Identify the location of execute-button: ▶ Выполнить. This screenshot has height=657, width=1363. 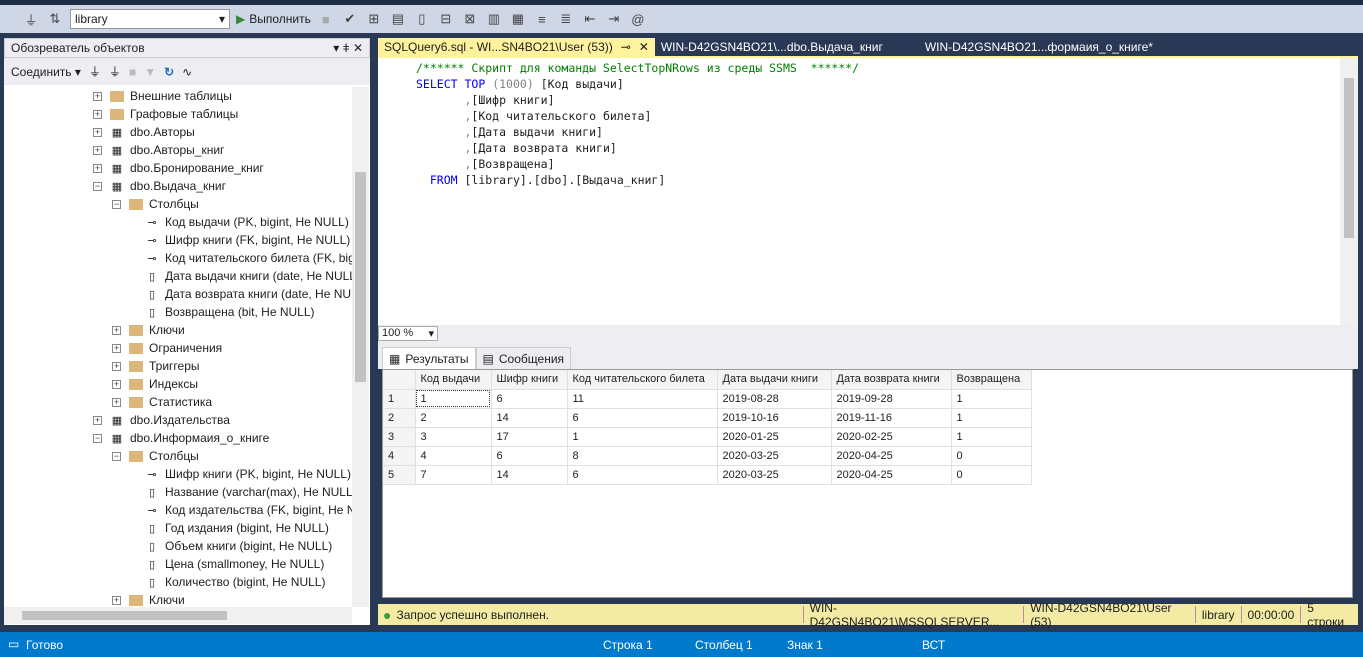
(273, 19).